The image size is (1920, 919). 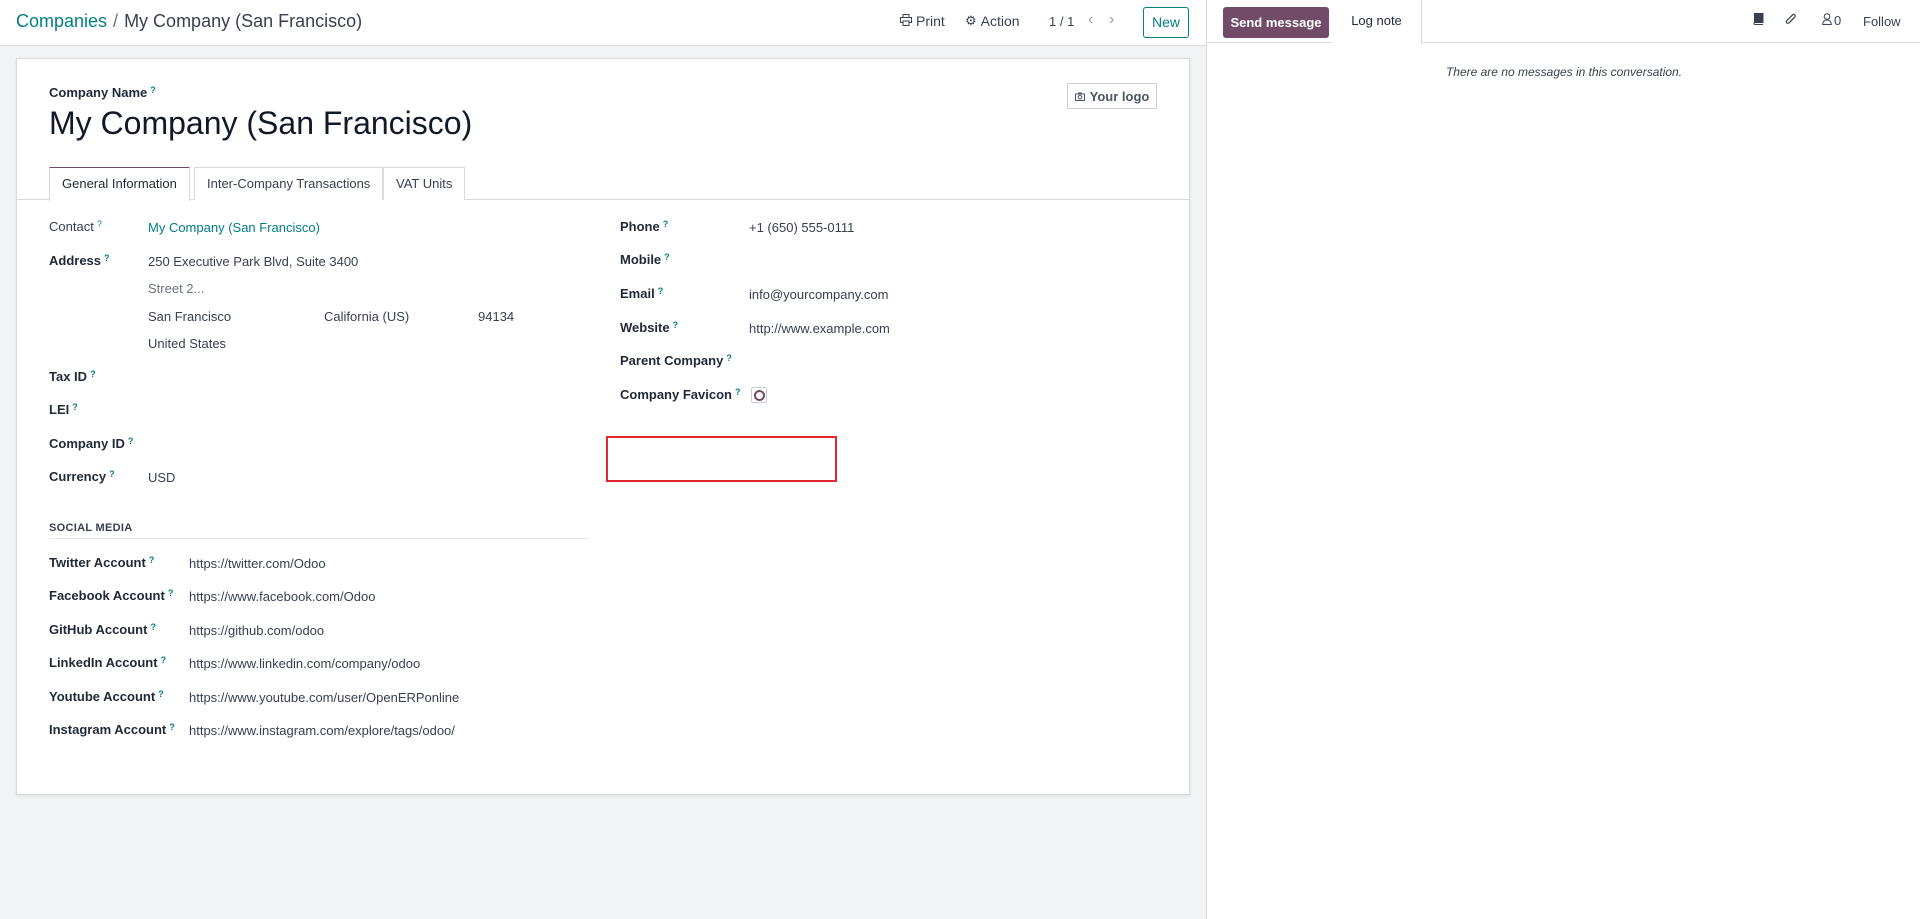 I want to click on tab-general-information: General Information, so click(x=119, y=184).